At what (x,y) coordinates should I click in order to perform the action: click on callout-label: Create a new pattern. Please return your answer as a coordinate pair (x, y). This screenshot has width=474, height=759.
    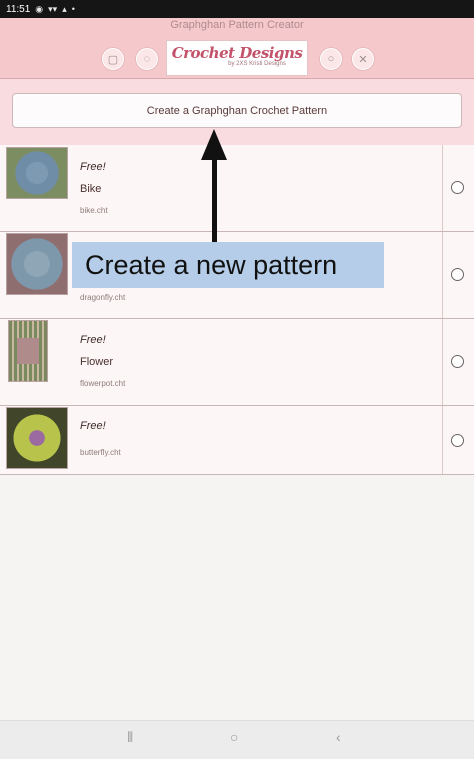
    Looking at the image, I should click on (228, 265).